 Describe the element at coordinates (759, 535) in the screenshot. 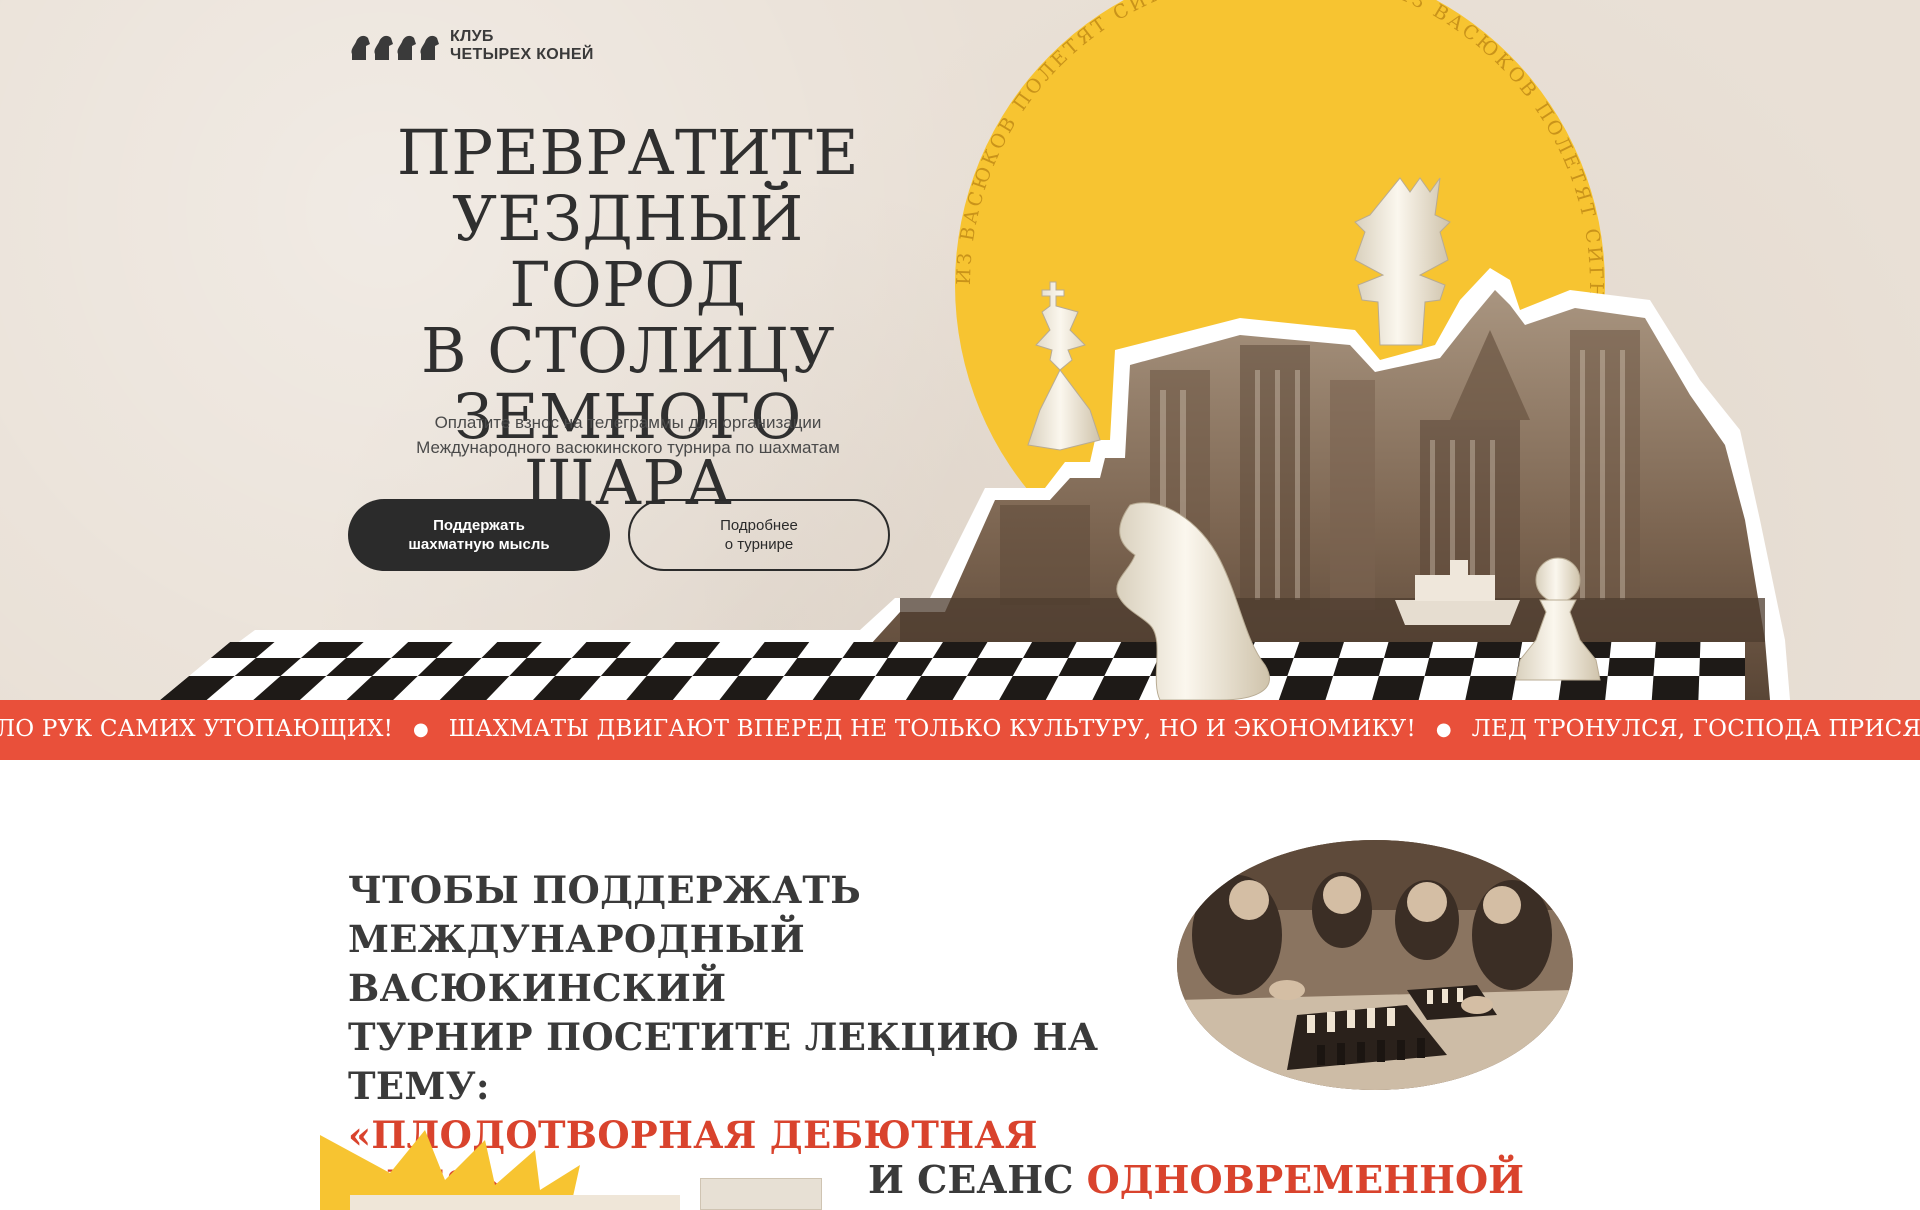

I see `details-button: Подробнее о турнире` at that location.